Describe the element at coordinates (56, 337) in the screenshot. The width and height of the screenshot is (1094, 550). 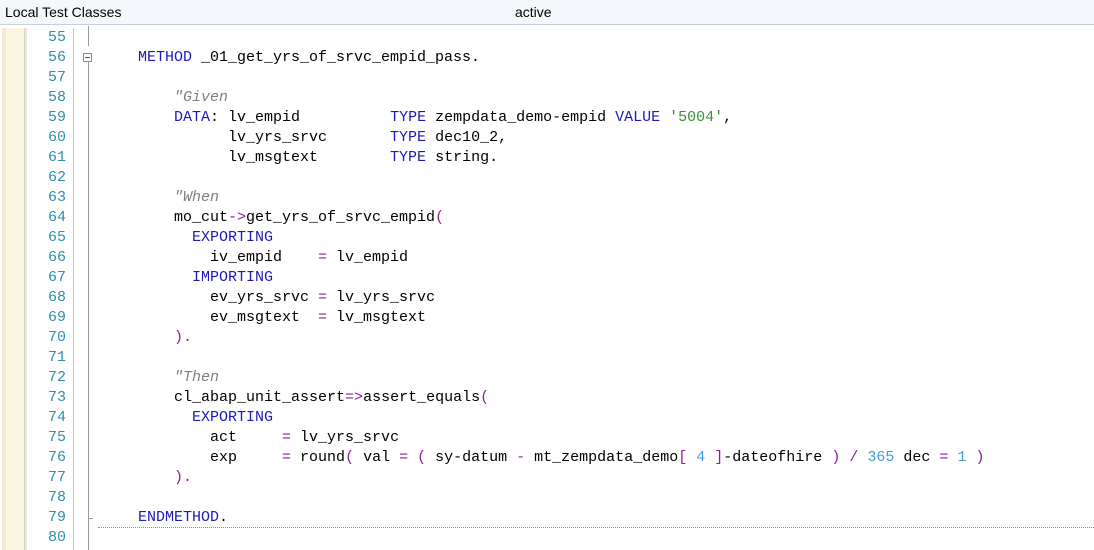
I see `line-number: 70` at that location.